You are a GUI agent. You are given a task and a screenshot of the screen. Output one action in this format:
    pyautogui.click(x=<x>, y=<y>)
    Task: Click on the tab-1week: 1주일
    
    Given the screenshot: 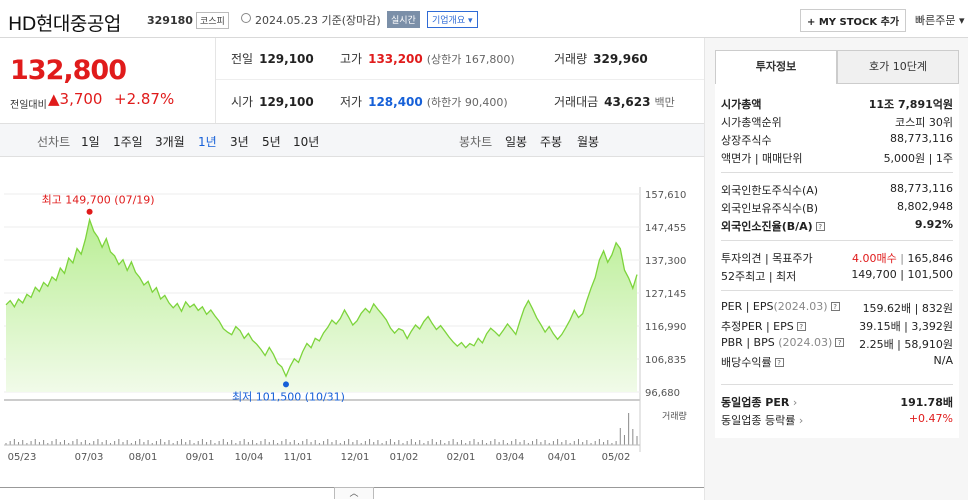 What is the action you would take?
    pyautogui.click(x=128, y=141)
    